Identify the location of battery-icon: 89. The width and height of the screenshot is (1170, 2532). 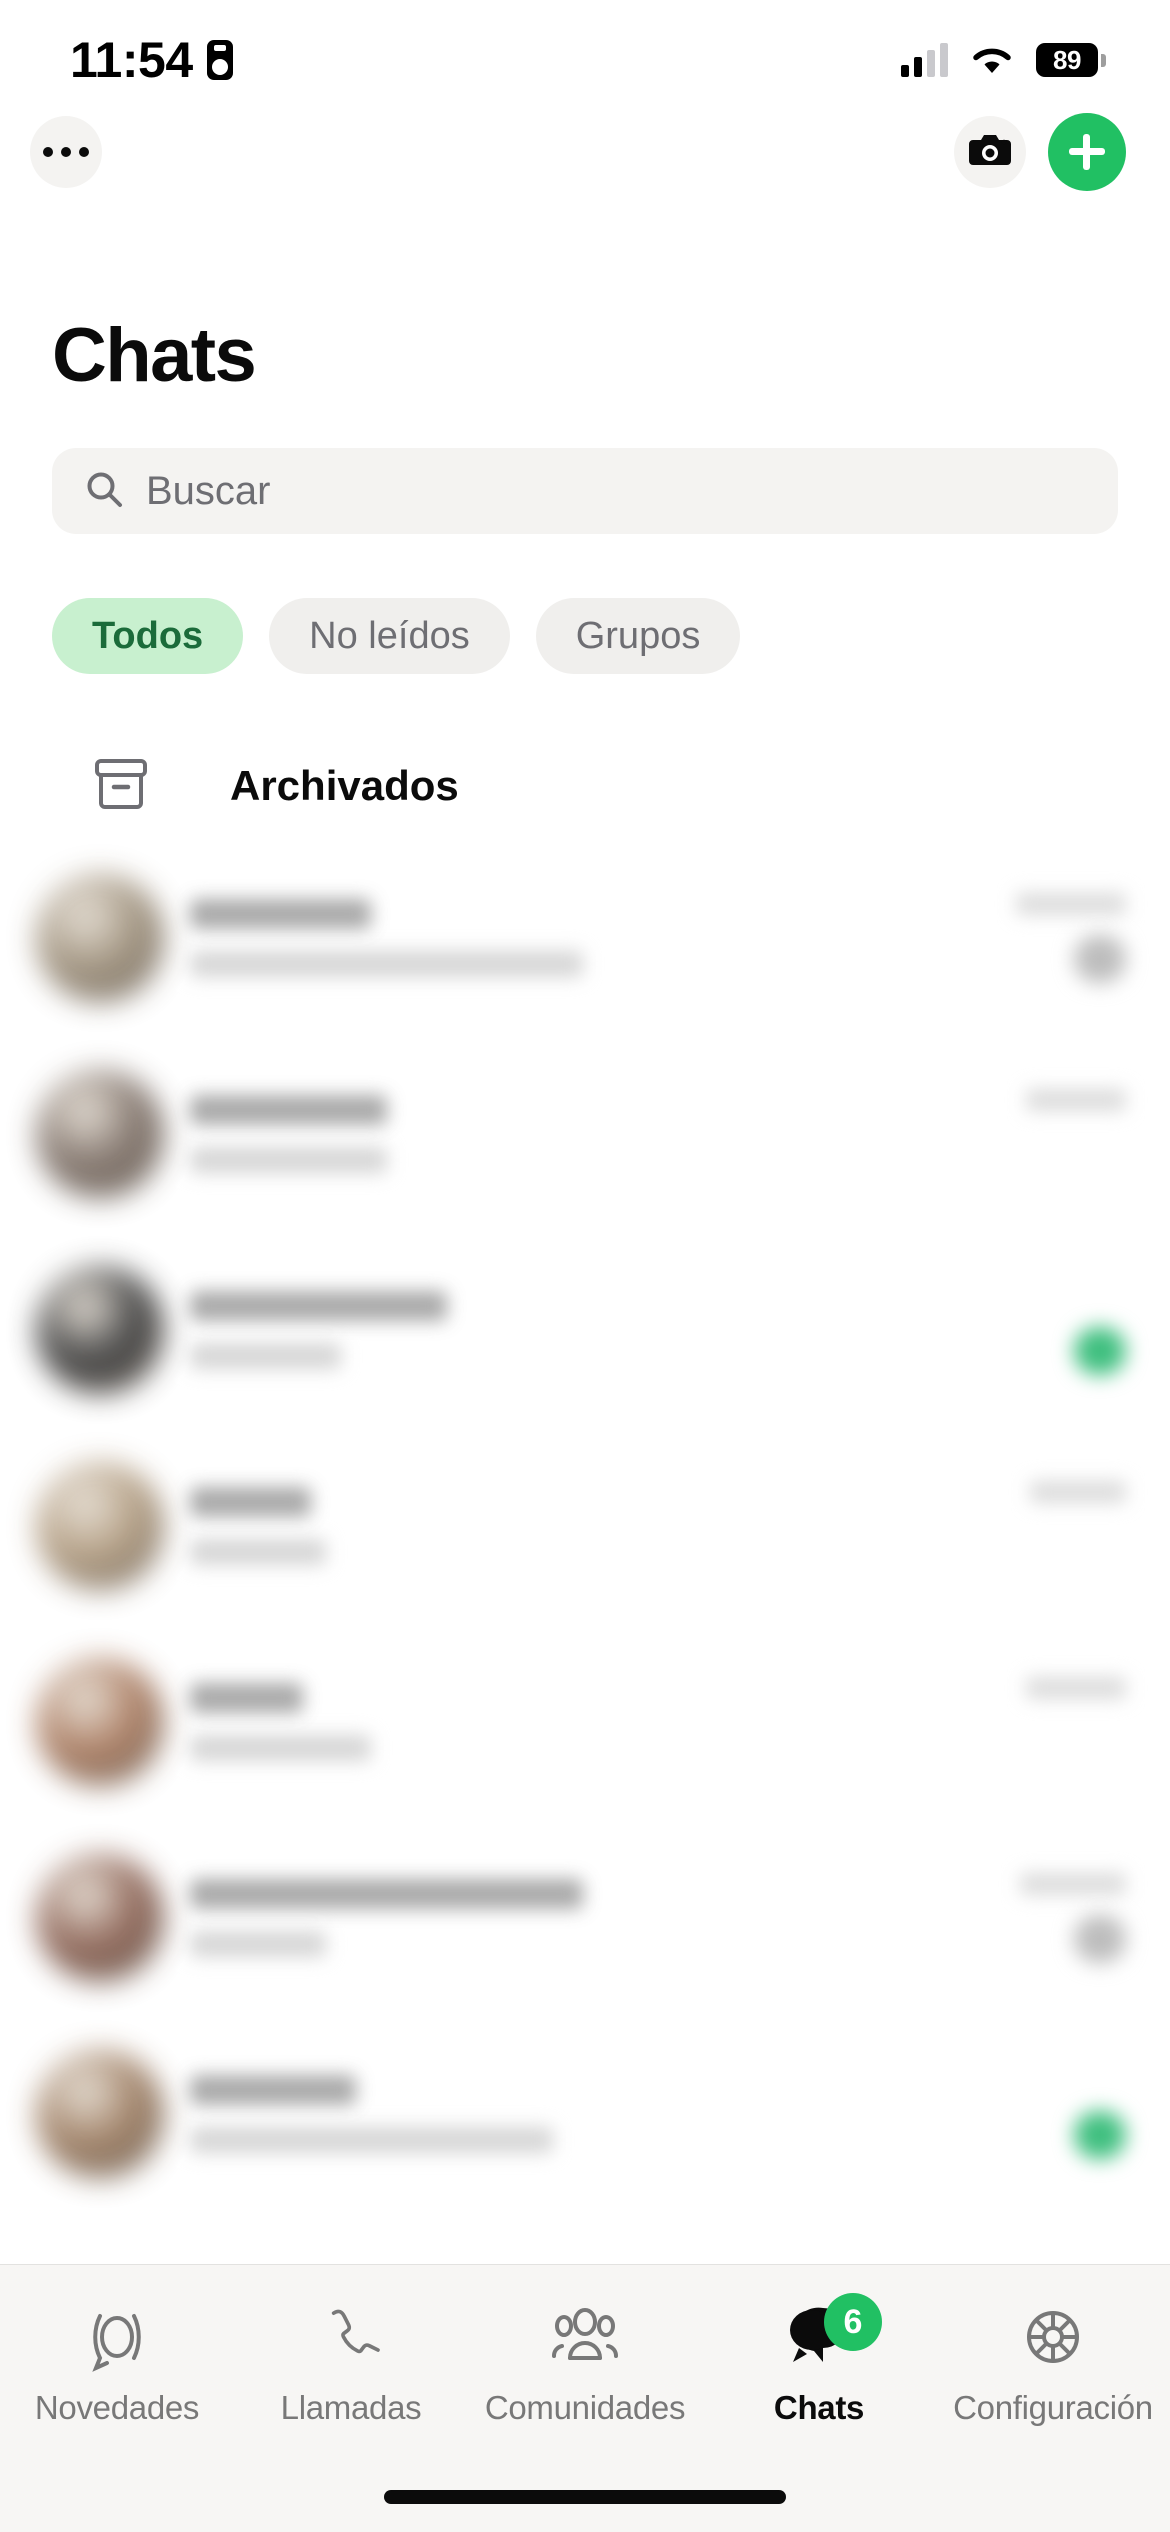
(1071, 60).